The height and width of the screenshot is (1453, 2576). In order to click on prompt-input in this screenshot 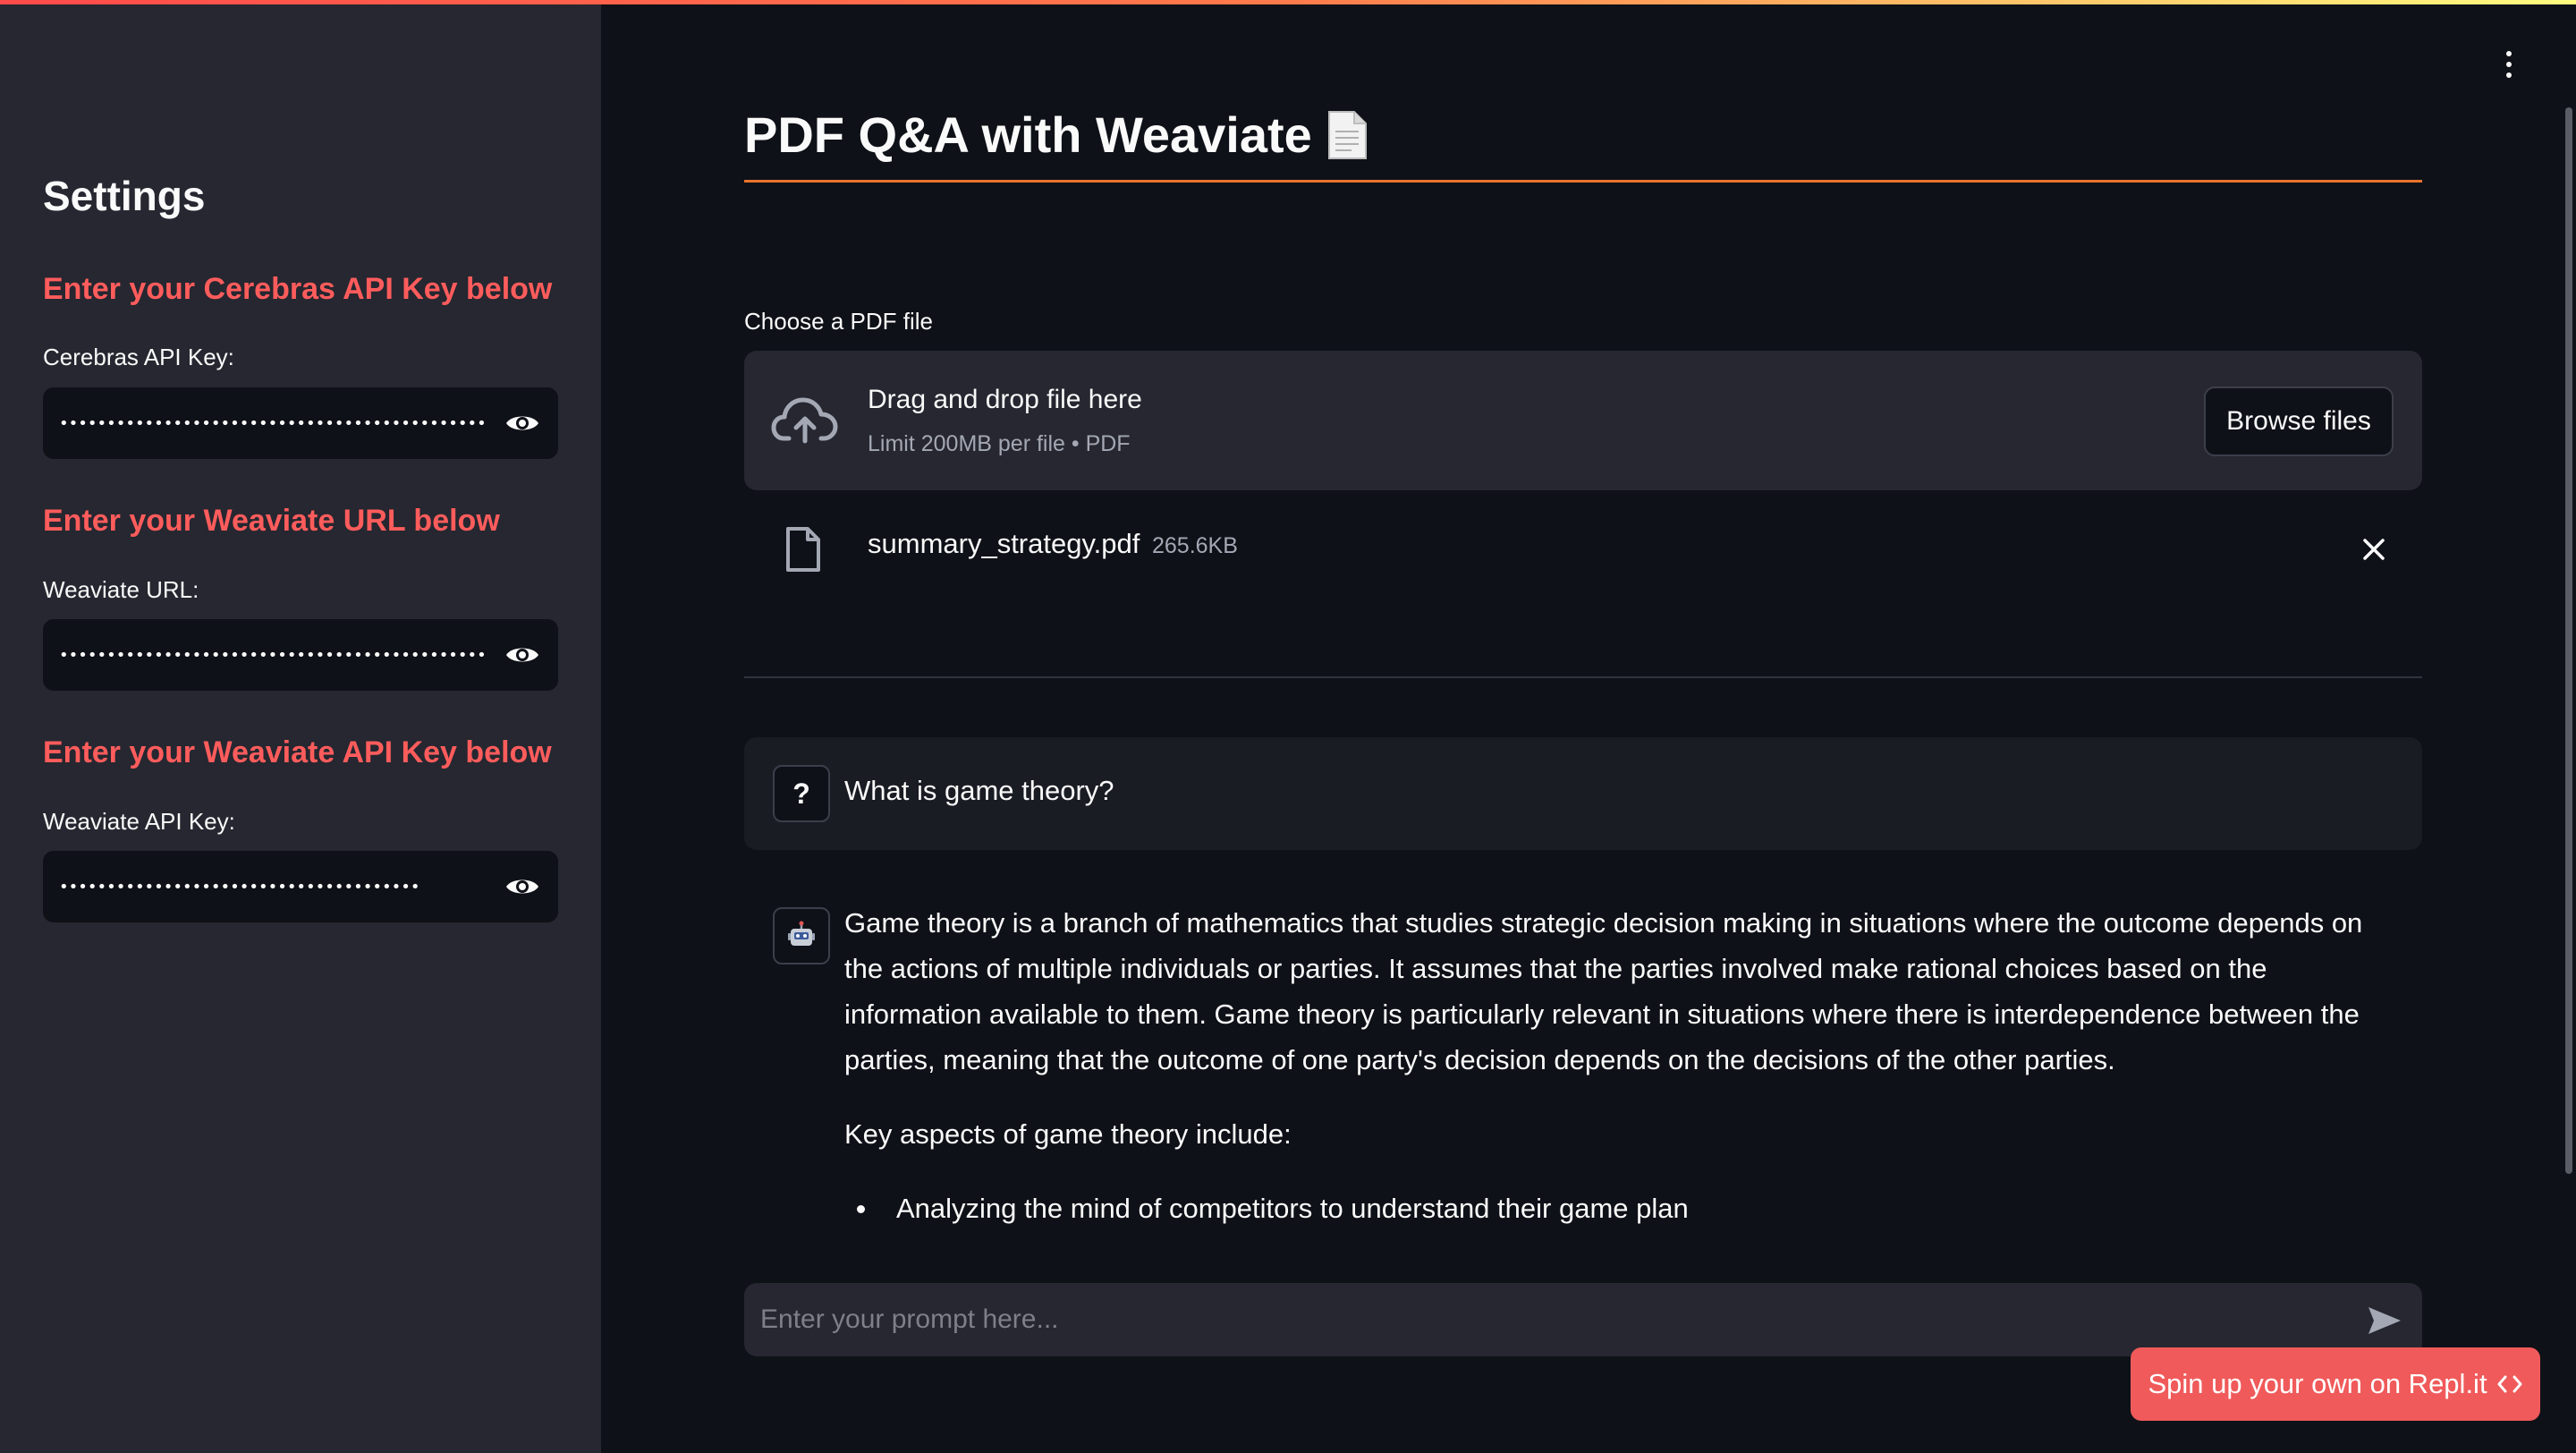, I will do `click(1540, 1319)`.